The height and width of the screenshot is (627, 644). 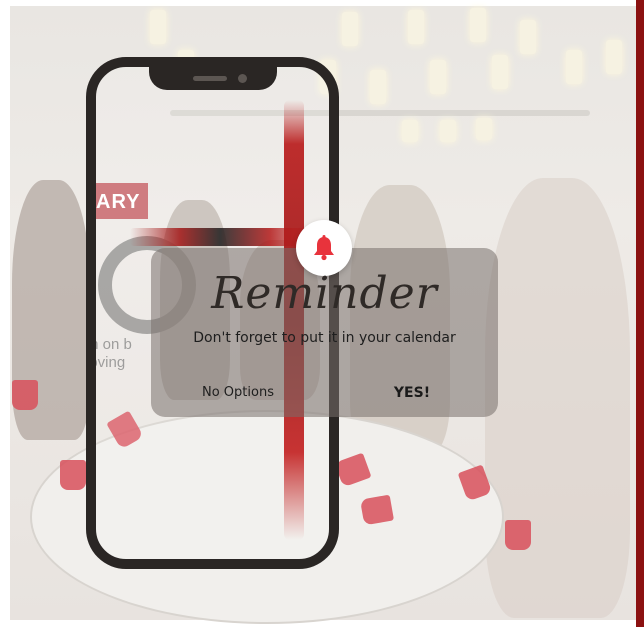 I want to click on phone-camera, so click(x=242, y=78).